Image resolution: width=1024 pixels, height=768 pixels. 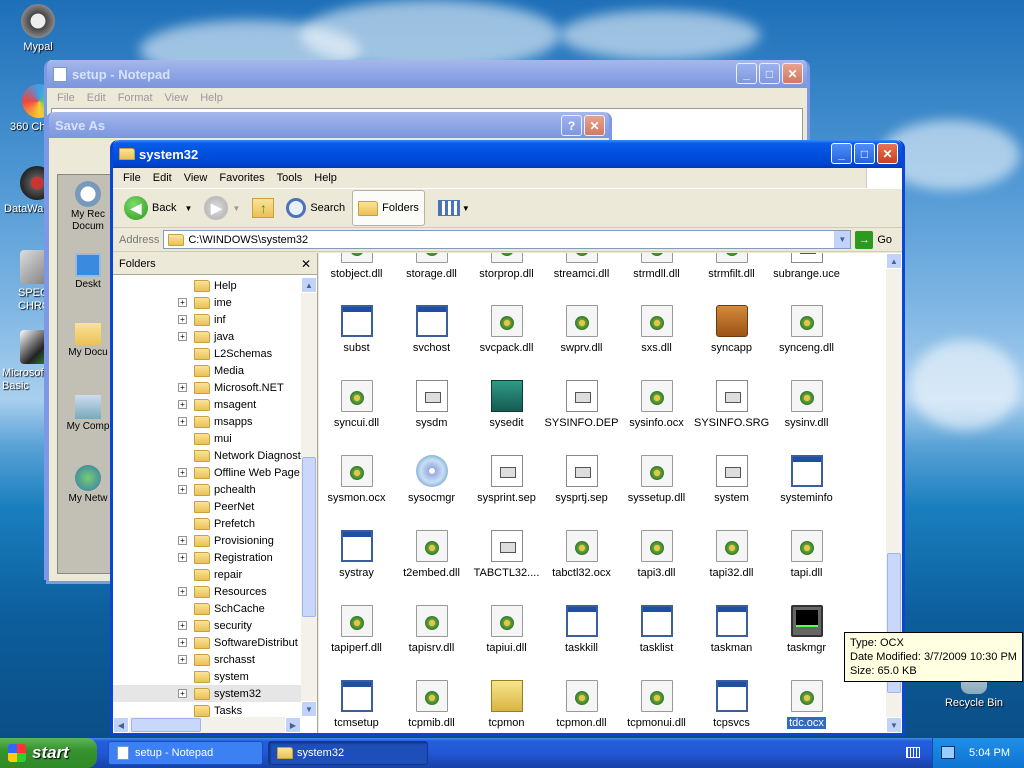 I want to click on tree-node: + java, so click(x=207, y=336).